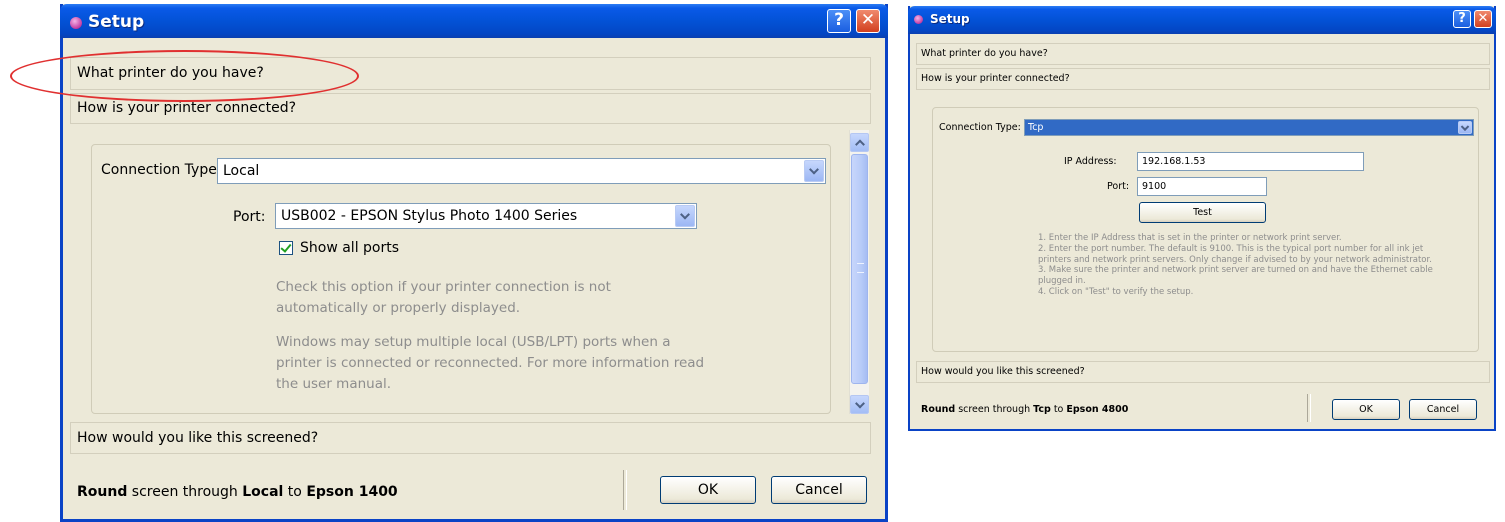  What do you see at coordinates (1116, 291) in the screenshot?
I see `instruction-item: 4. Click on "Test" to verify the setup.` at bounding box center [1116, 291].